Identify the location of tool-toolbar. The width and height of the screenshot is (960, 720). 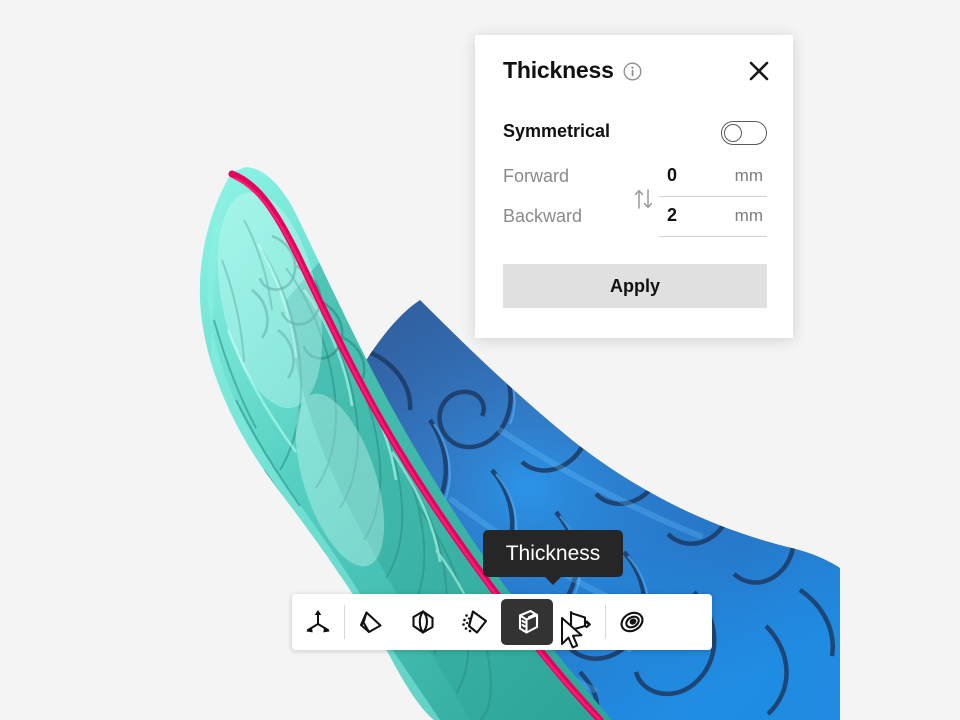
(502, 622).